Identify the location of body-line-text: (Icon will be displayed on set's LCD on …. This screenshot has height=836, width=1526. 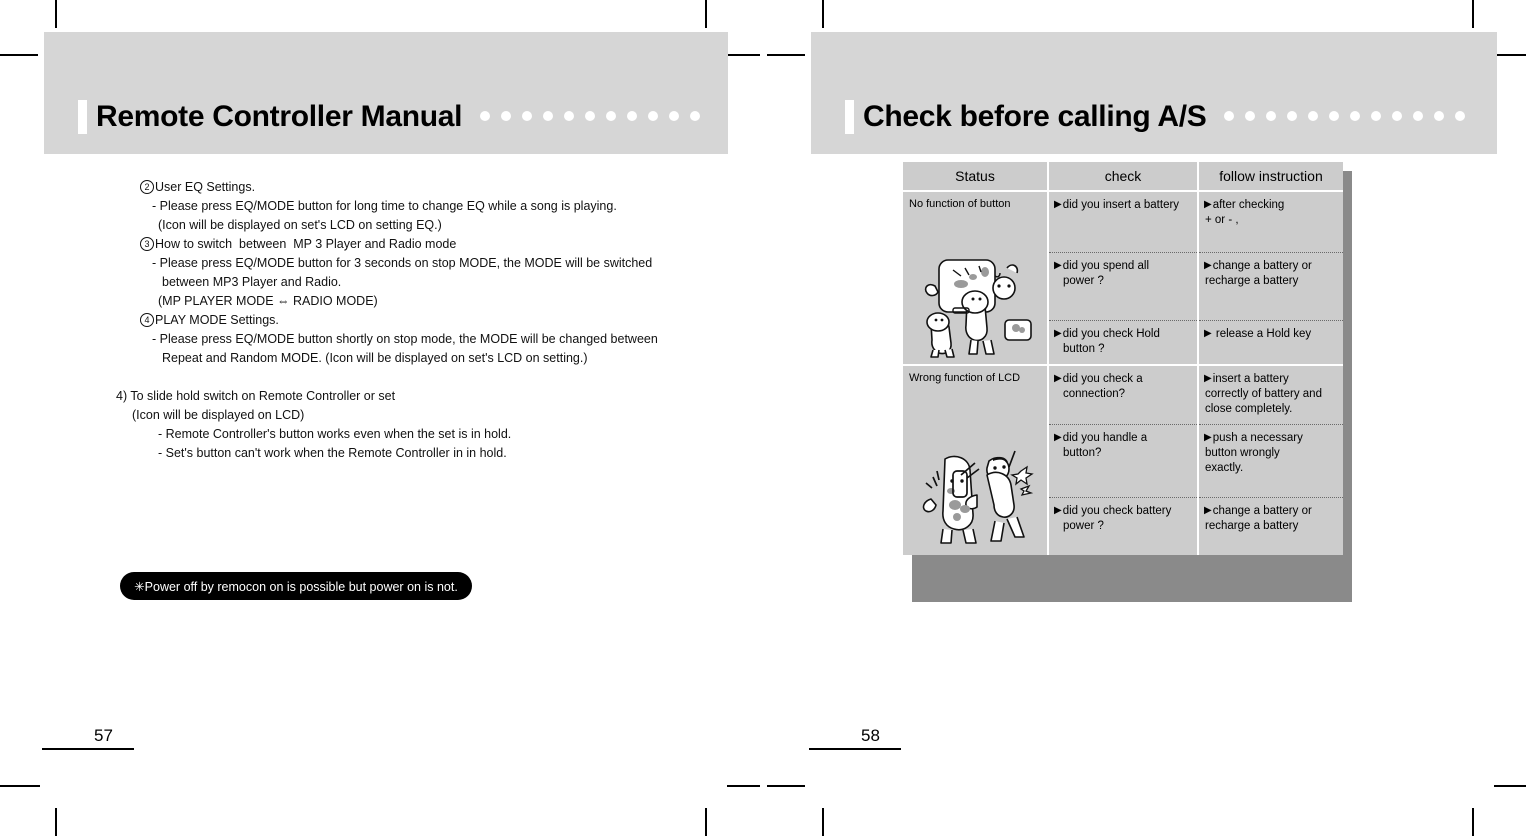
(300, 225).